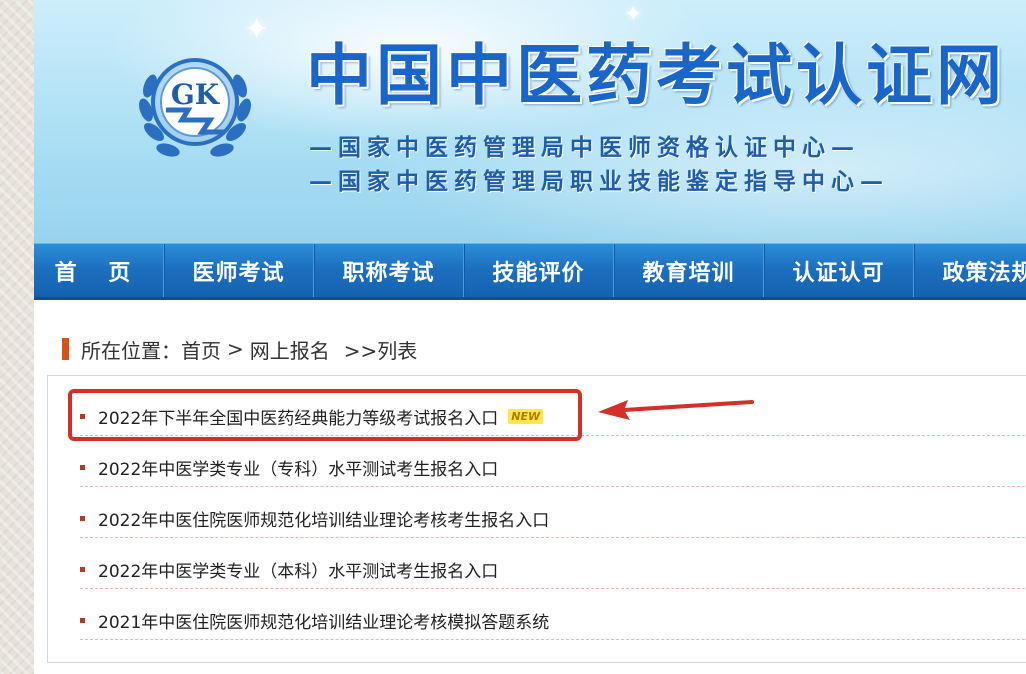 The image size is (1026, 674). What do you see at coordinates (380, 350) in the screenshot?
I see `breadcrumb-tail: >>列表` at bounding box center [380, 350].